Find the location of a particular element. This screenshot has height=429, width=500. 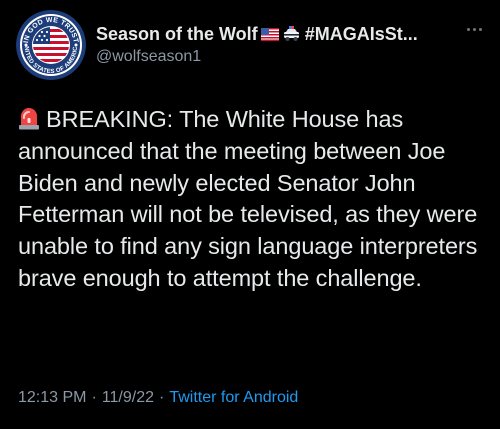

tweet-date: 11/9/22 is located at coordinates (128, 397).